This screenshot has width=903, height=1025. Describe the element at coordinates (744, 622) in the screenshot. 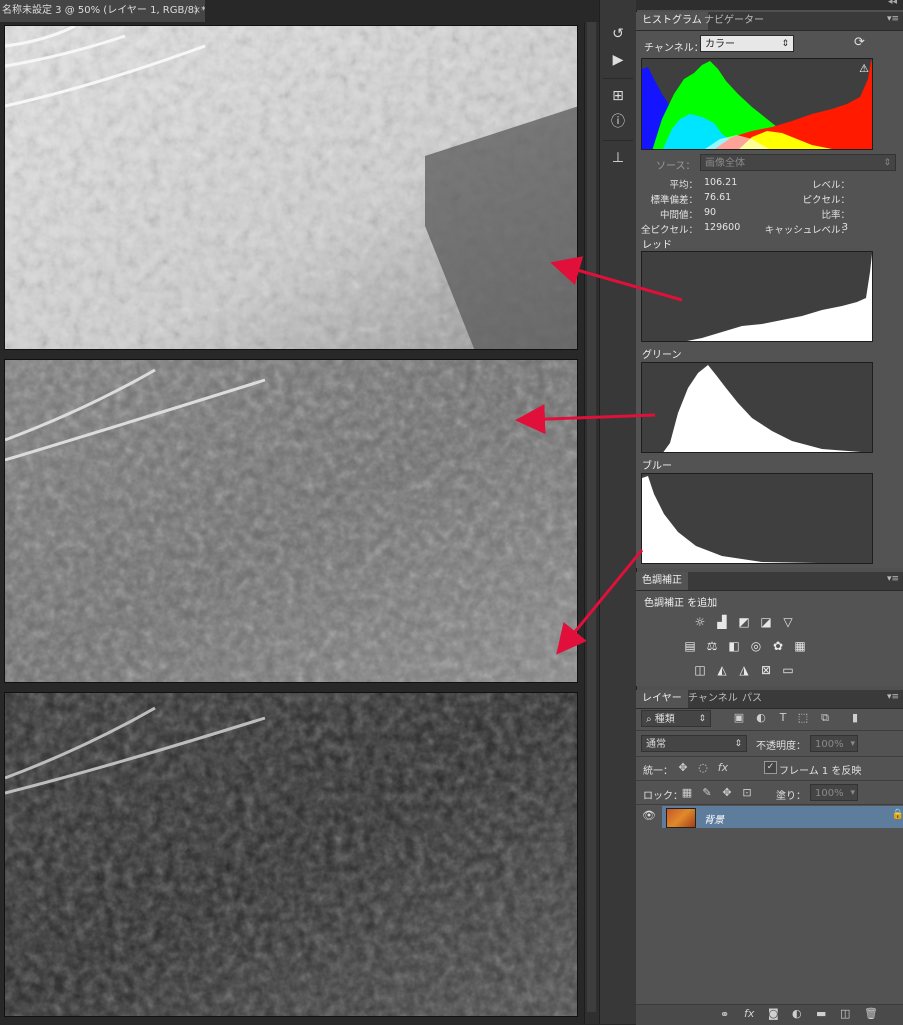

I see `curves-icon: ◩` at that location.